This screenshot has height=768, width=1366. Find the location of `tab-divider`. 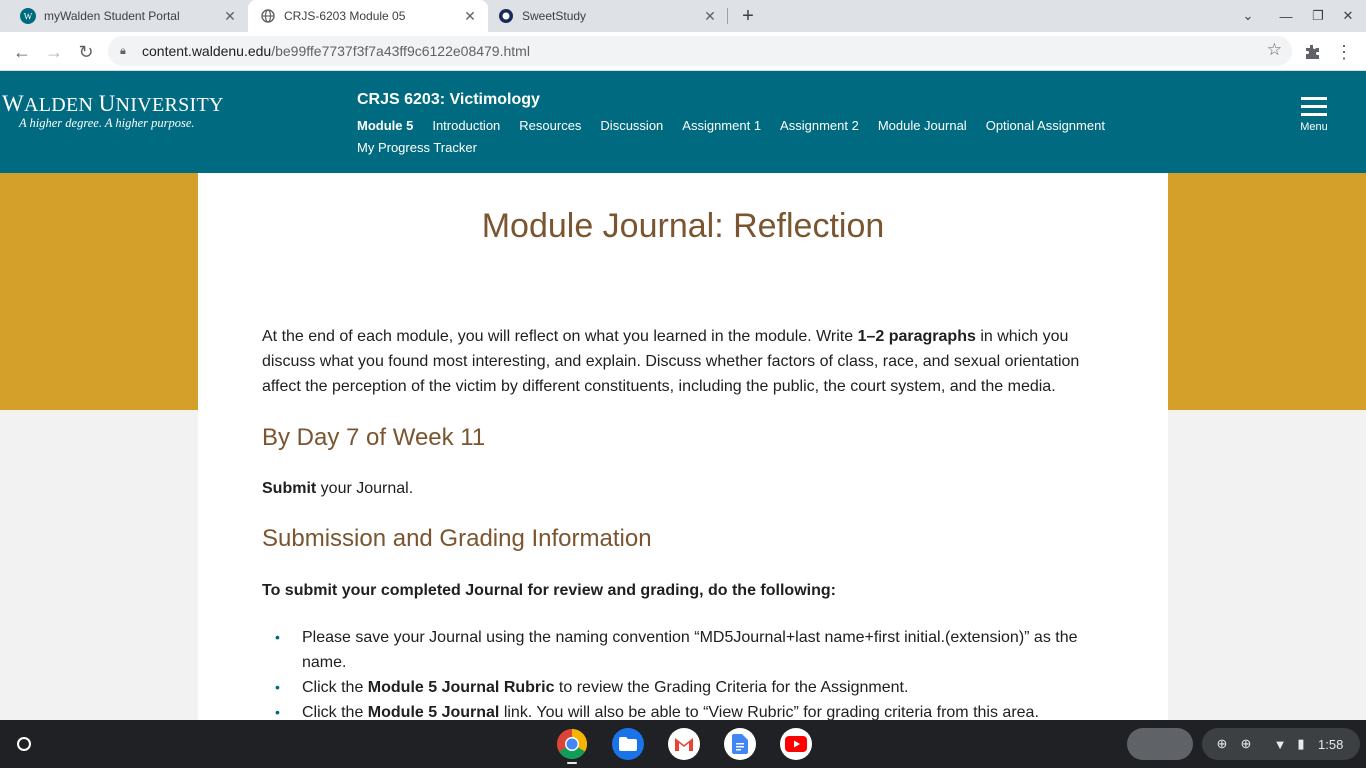

tab-divider is located at coordinates (727, 16).